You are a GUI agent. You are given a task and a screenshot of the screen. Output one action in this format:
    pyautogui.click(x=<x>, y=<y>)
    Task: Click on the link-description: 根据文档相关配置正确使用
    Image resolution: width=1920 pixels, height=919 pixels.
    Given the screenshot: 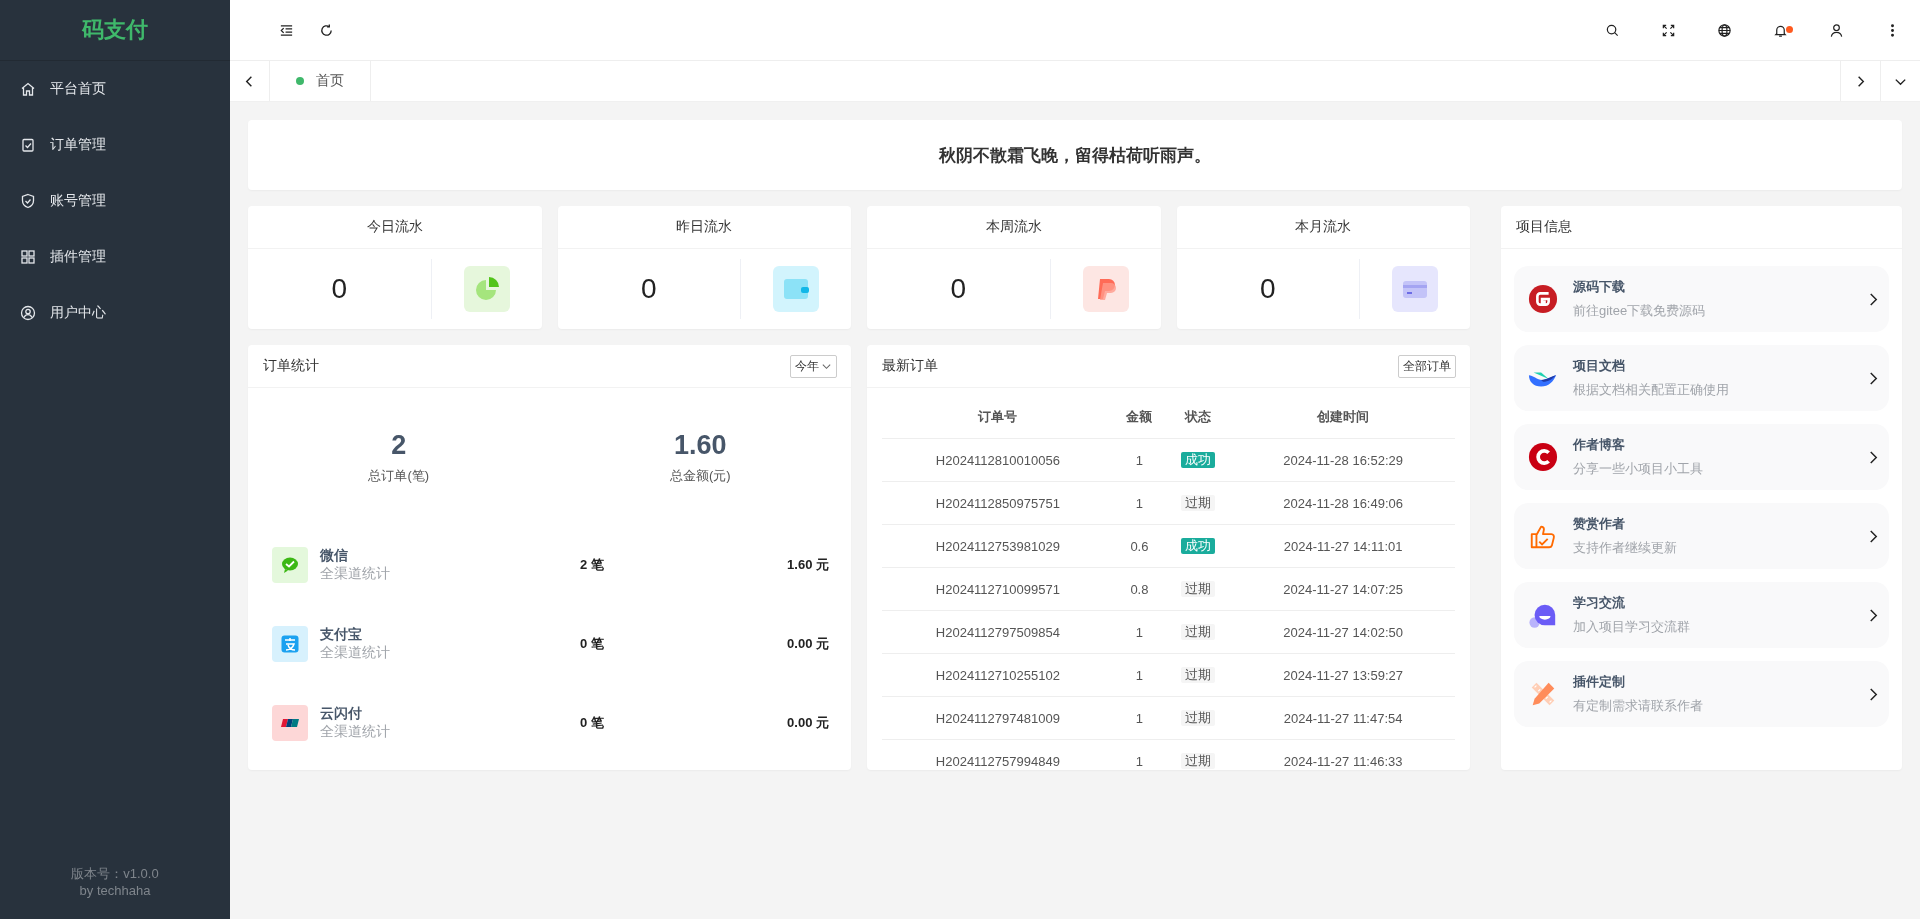 What is the action you would take?
    pyautogui.click(x=1651, y=390)
    